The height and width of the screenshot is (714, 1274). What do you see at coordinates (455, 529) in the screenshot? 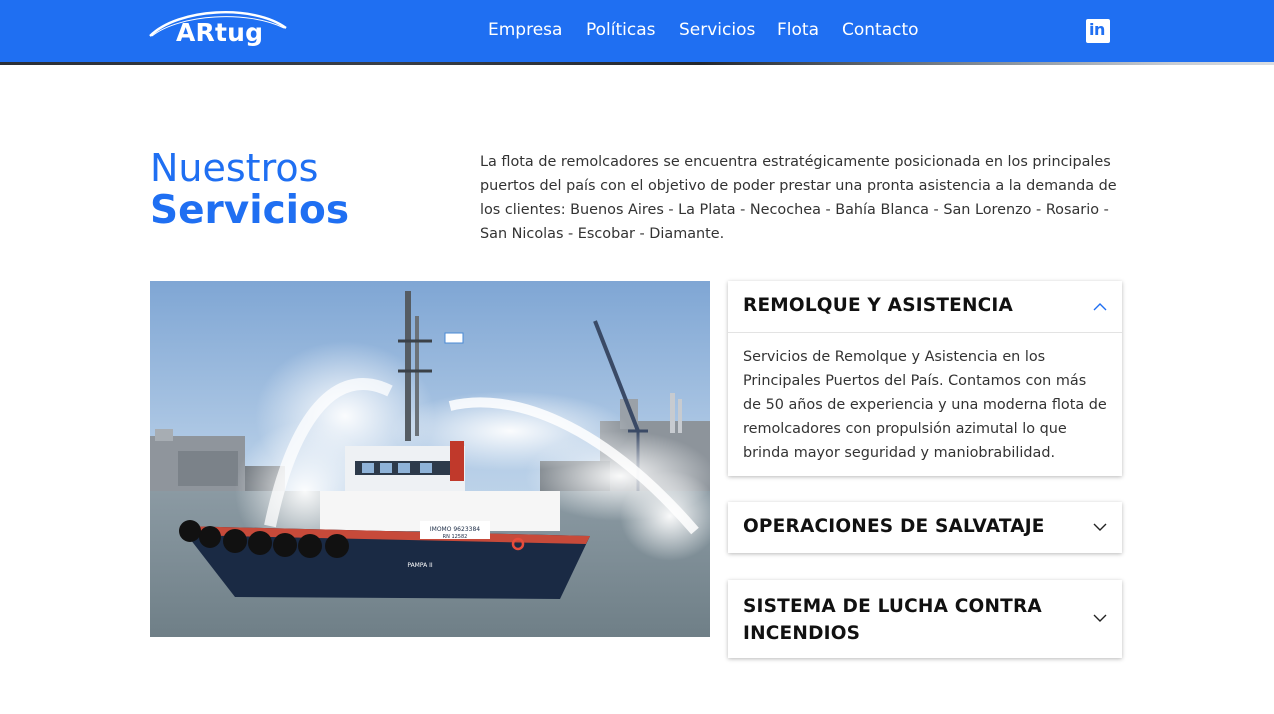
I see `hull-marking-1: IMOMO 9623384` at bounding box center [455, 529].